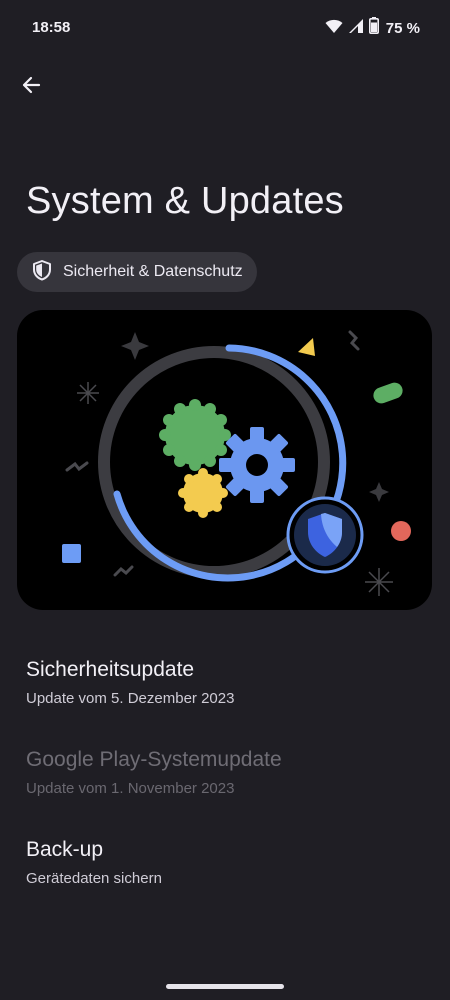 This screenshot has height=1000, width=450. I want to click on battery-icon, so click(373, 28).